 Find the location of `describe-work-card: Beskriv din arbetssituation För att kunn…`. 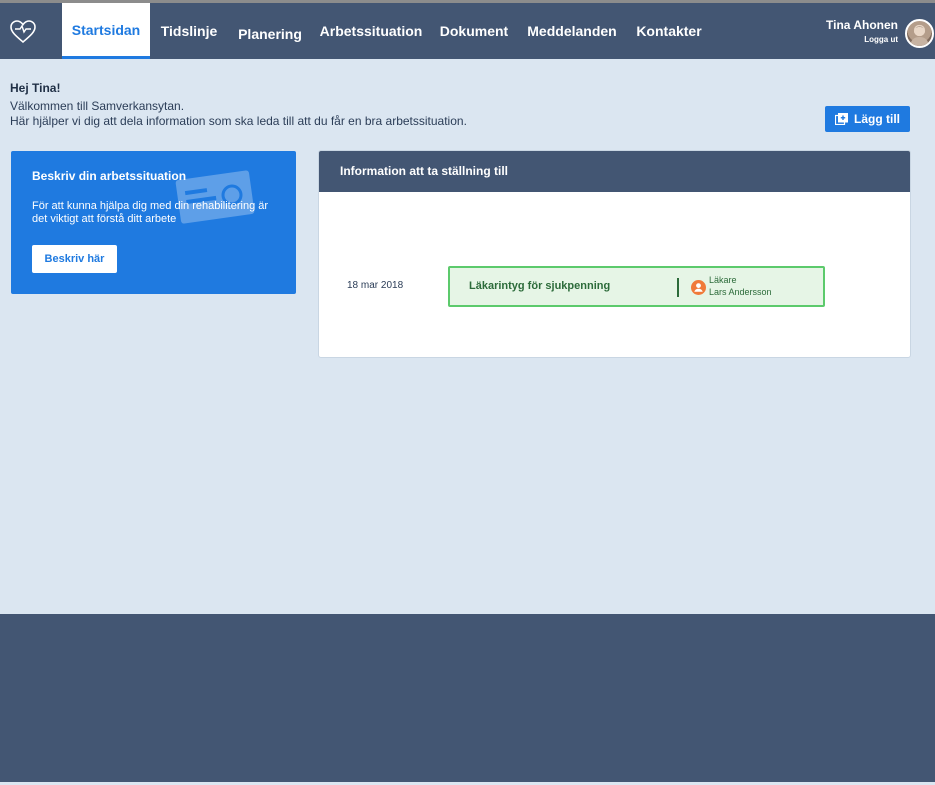

describe-work-card: Beskriv din arbetssituation För att kunn… is located at coordinates (153, 222).